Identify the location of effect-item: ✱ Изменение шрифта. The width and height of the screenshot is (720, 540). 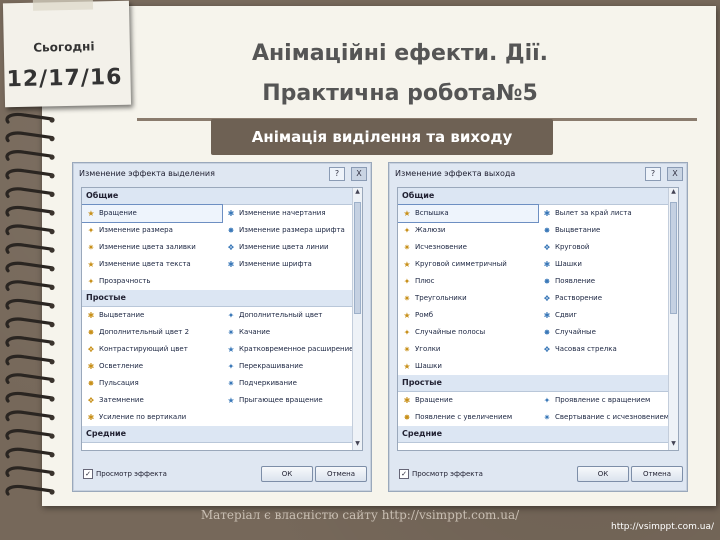
(292, 264).